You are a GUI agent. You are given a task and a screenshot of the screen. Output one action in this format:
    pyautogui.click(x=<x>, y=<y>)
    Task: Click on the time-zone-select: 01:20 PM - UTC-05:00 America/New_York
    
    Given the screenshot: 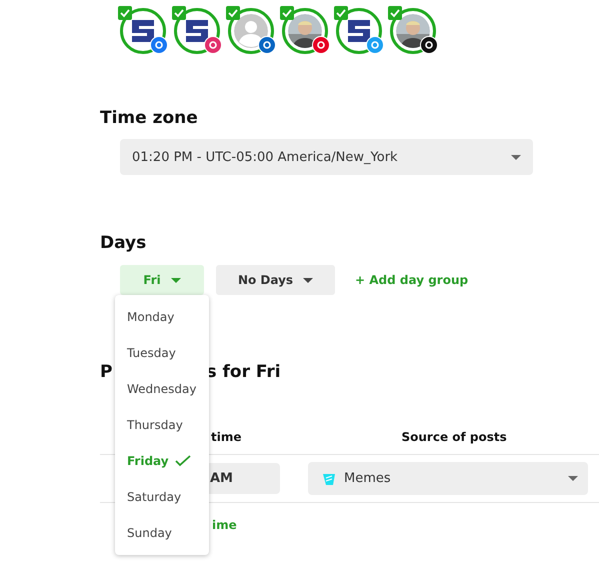 What is the action you would take?
    pyautogui.click(x=326, y=157)
    